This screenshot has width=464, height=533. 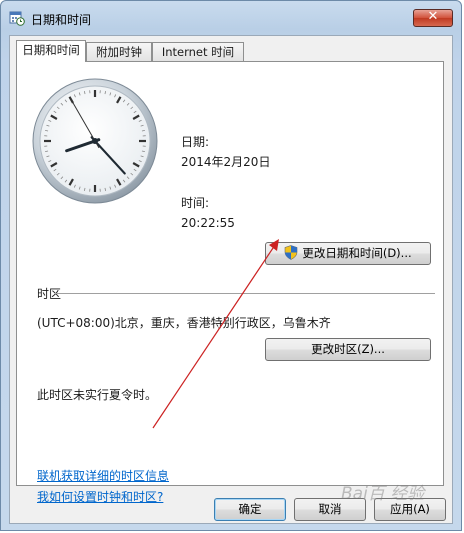 What do you see at coordinates (195, 203) in the screenshot?
I see `time-label: 时间:` at bounding box center [195, 203].